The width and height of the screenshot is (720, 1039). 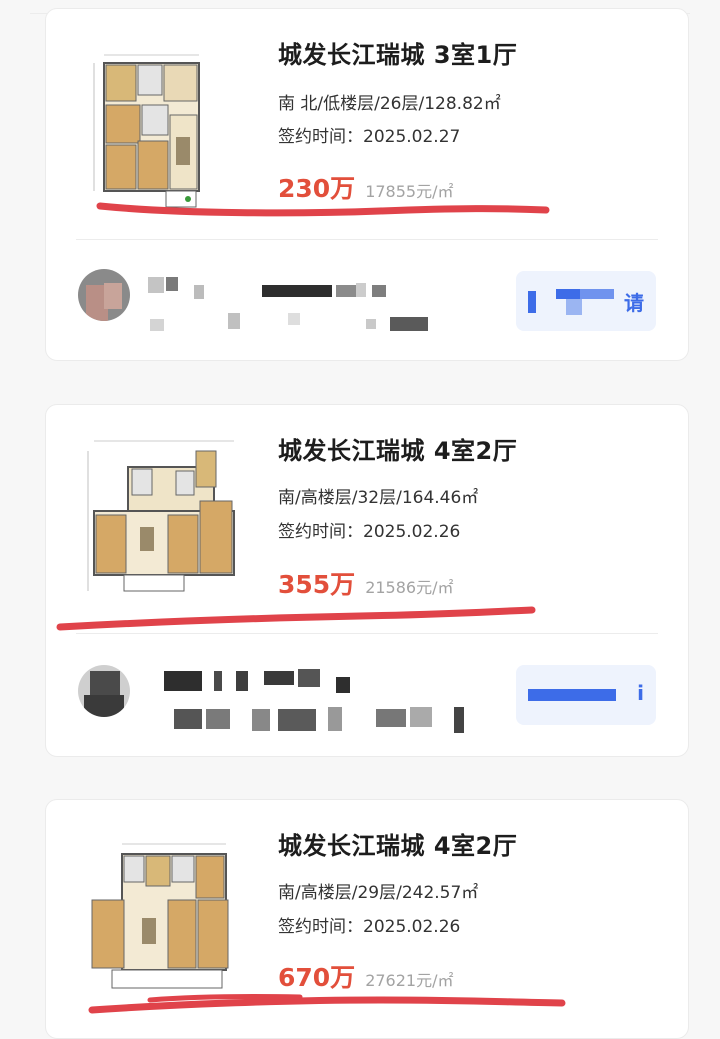 I want to click on unit-price: 17855元/㎡, so click(x=409, y=191).